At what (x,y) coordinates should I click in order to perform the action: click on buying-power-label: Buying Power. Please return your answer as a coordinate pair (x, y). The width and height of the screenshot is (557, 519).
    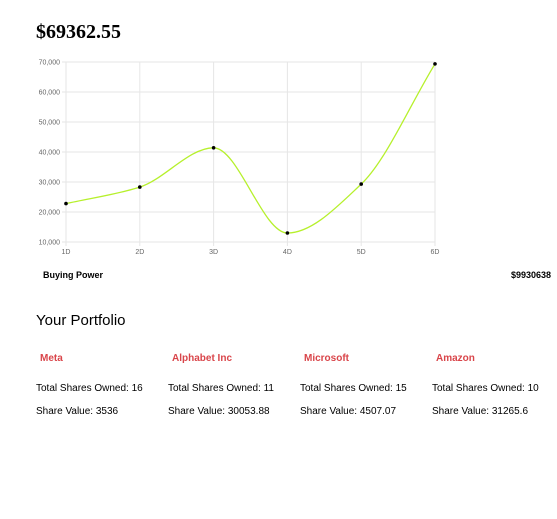
    Looking at the image, I should click on (73, 275).